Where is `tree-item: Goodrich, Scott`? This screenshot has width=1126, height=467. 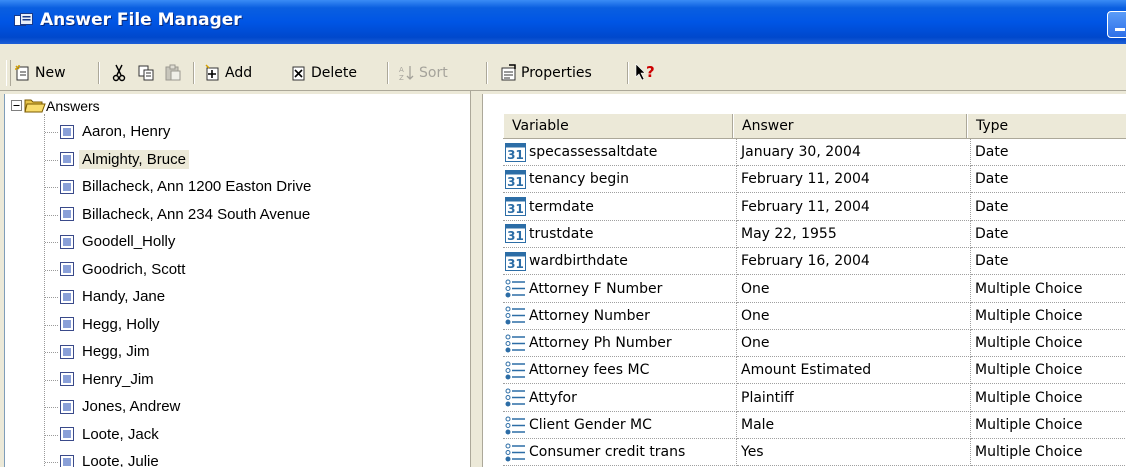 tree-item: Goodrich, Scott is located at coordinates (124, 269).